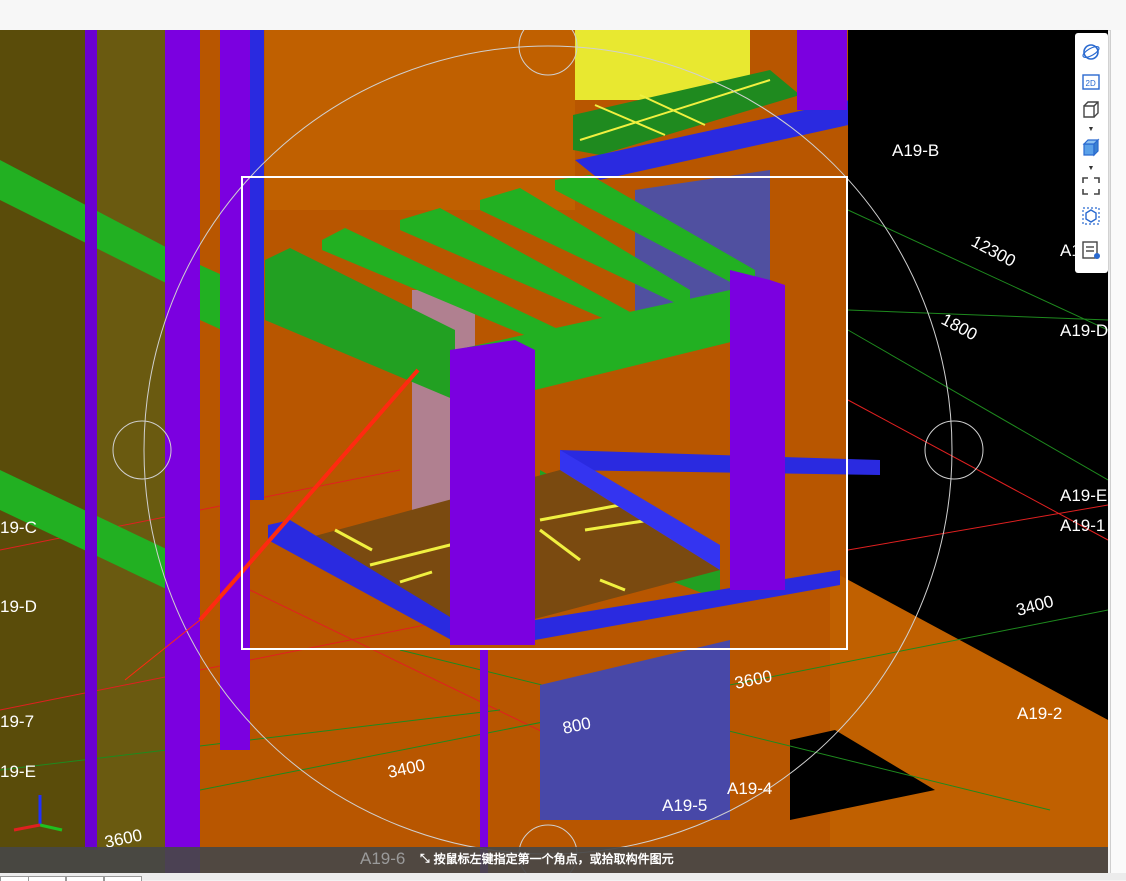 The image size is (1126, 881). I want to click on upper-wall, so click(420, 120).